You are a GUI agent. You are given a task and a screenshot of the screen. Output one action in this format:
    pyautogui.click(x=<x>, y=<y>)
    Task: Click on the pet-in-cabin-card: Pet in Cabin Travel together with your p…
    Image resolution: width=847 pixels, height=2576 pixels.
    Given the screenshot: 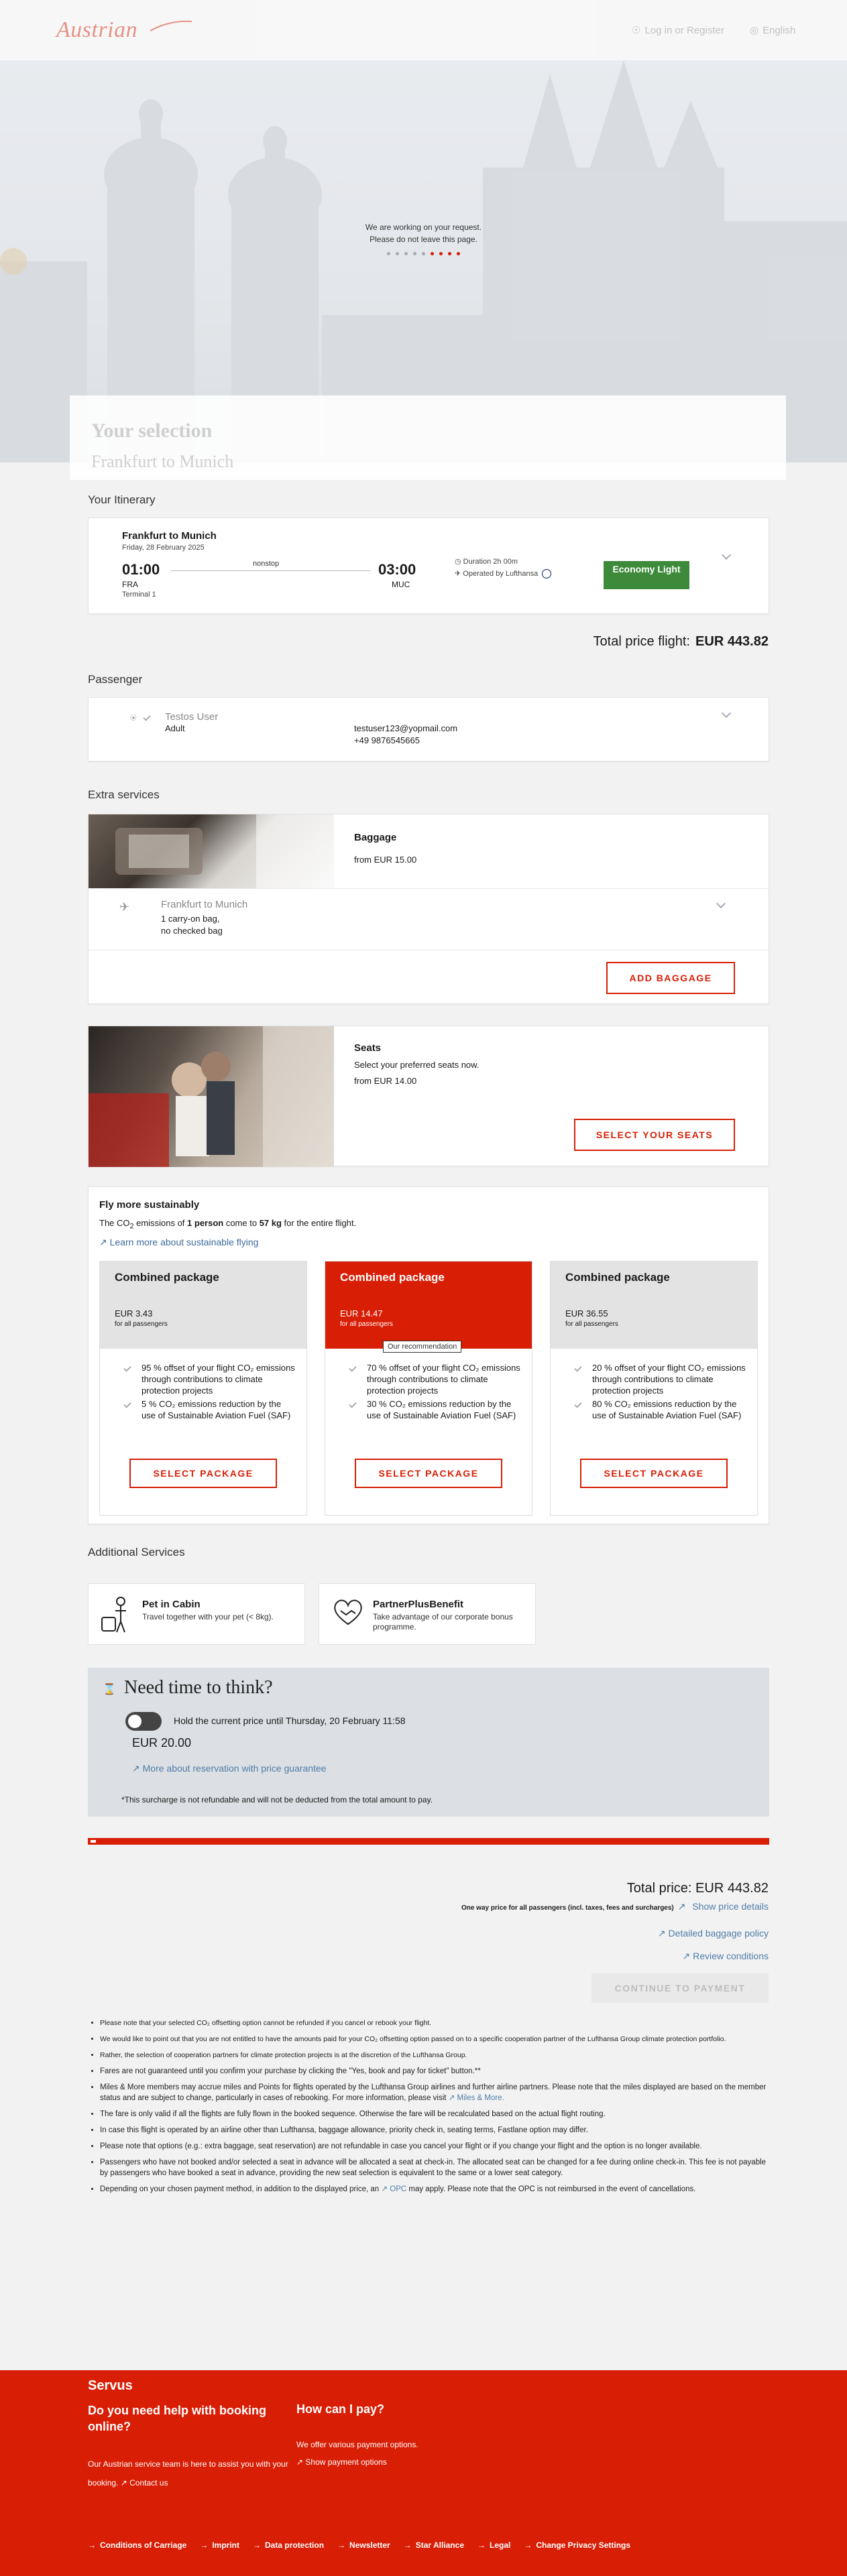 What is the action you would take?
    pyautogui.click(x=196, y=1614)
    